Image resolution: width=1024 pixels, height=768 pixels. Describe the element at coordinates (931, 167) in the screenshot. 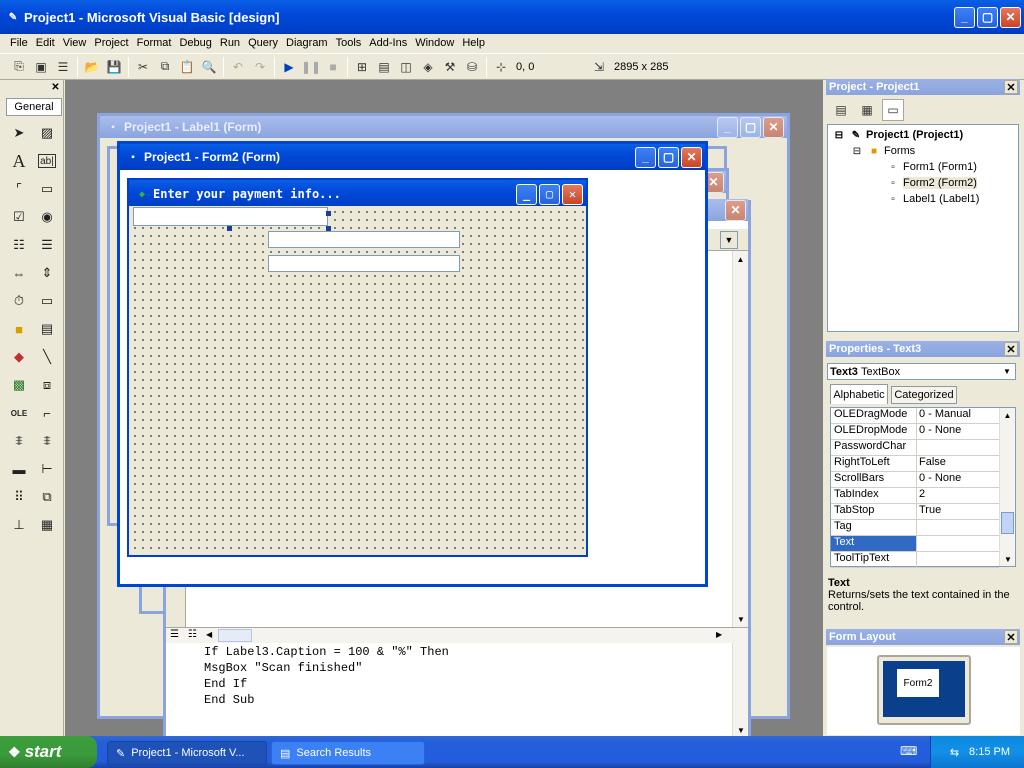

I see `tree-item-form1: ▫ Form1 (Form1)` at that location.